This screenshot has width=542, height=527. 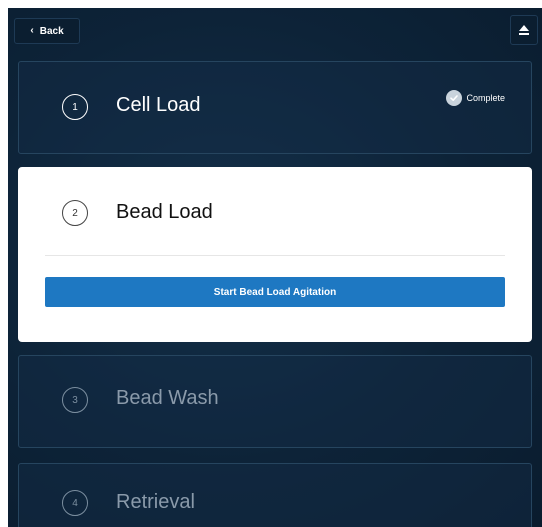 What do you see at coordinates (164, 212) in the screenshot?
I see `step-title: Bead Load` at bounding box center [164, 212].